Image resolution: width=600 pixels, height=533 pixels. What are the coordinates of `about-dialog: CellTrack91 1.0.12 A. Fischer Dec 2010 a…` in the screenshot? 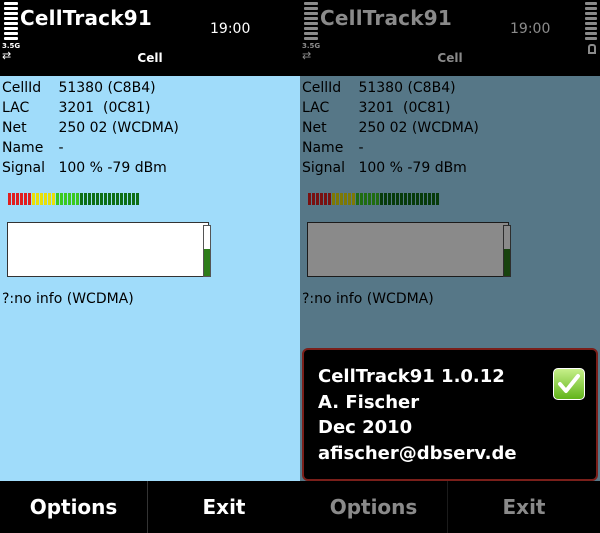 It's located at (450, 414).